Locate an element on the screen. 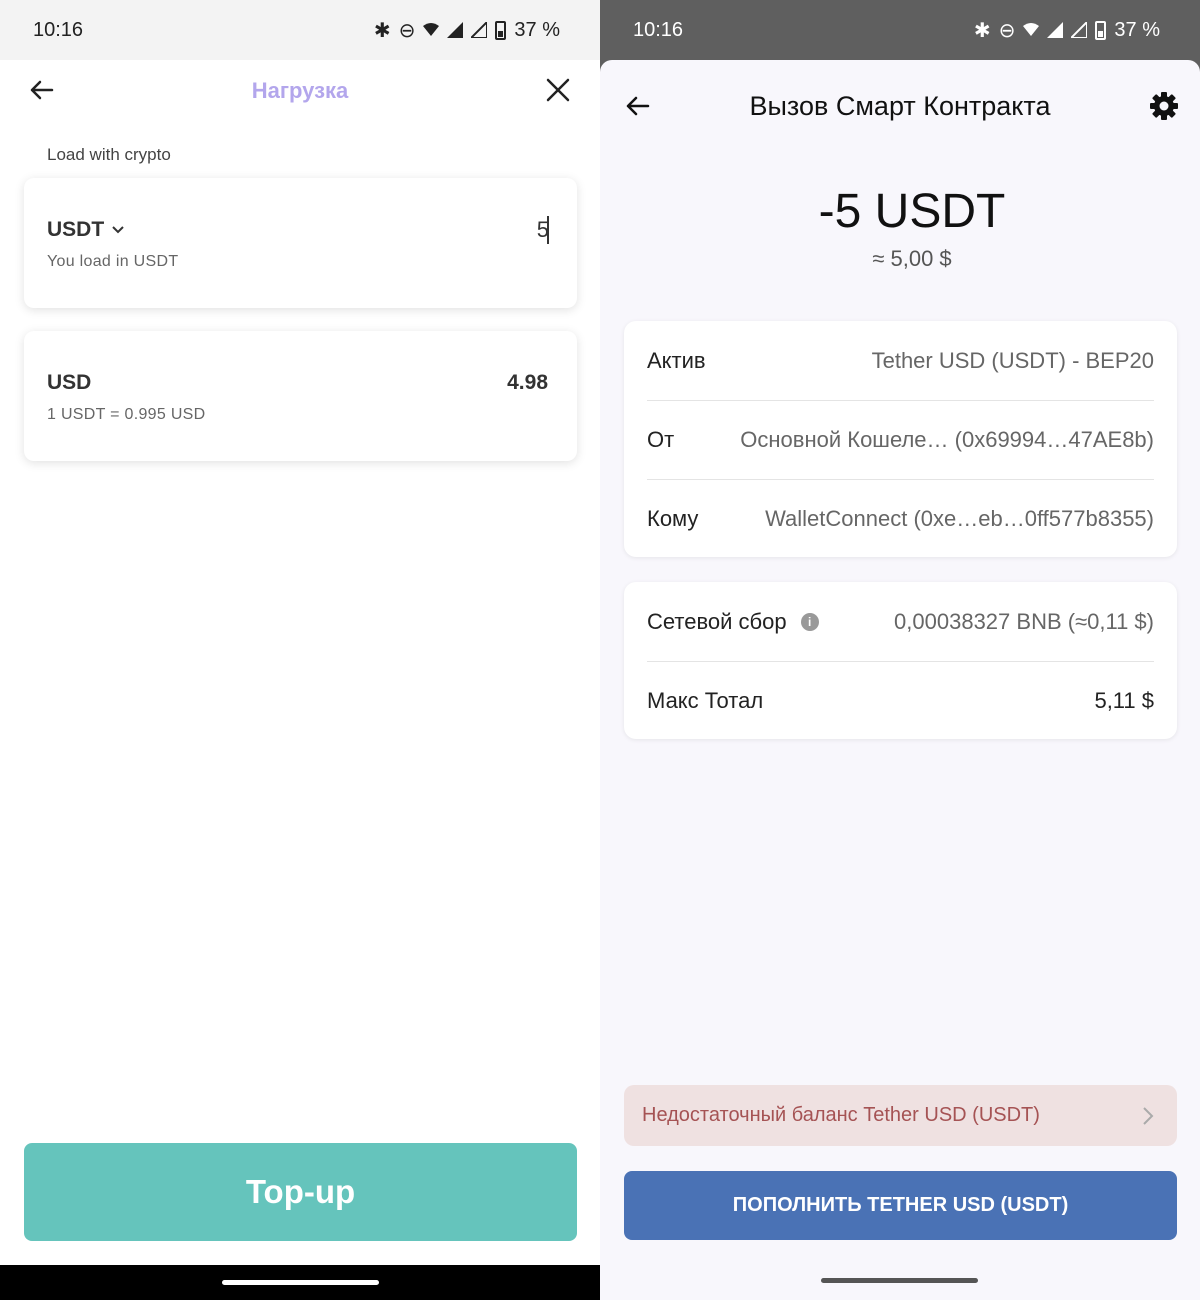 This screenshot has width=1200, height=1300. pay-amount-card: USDT You load in USDT 5 is located at coordinates (300, 243).